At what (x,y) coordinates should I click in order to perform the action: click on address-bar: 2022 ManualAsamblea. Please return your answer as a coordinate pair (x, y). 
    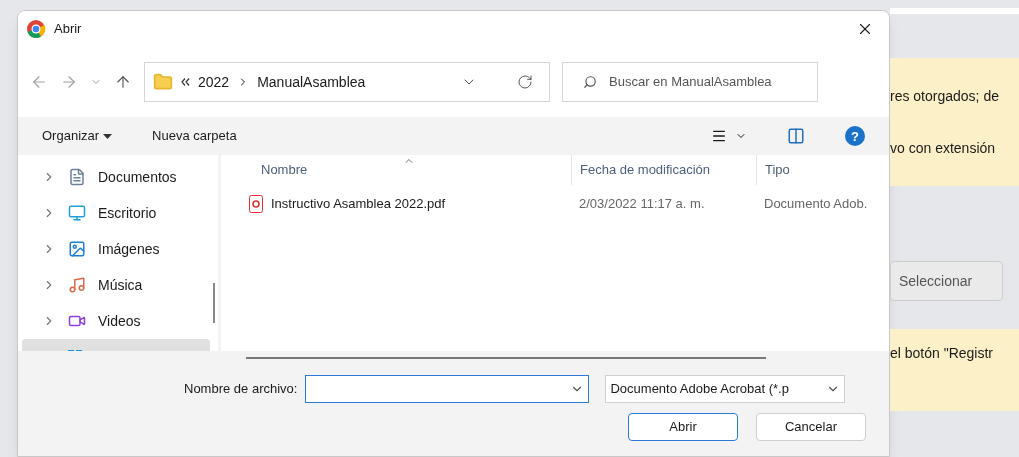
    Looking at the image, I should click on (347, 82).